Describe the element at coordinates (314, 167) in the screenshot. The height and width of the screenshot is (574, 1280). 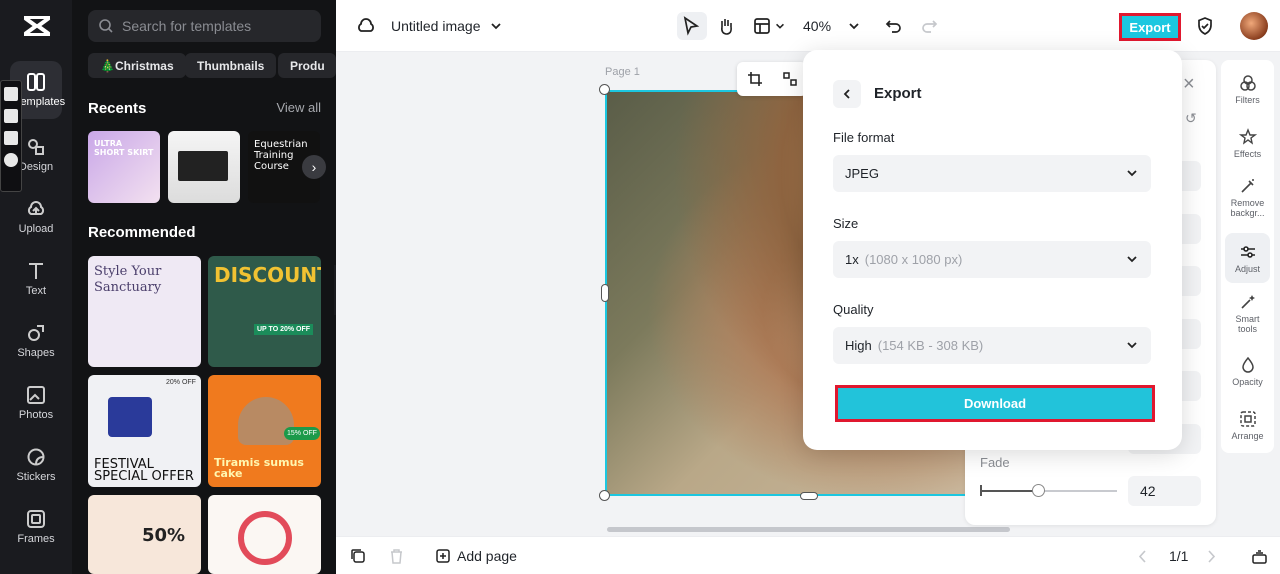
I see `carousel-next-button: ›` at that location.